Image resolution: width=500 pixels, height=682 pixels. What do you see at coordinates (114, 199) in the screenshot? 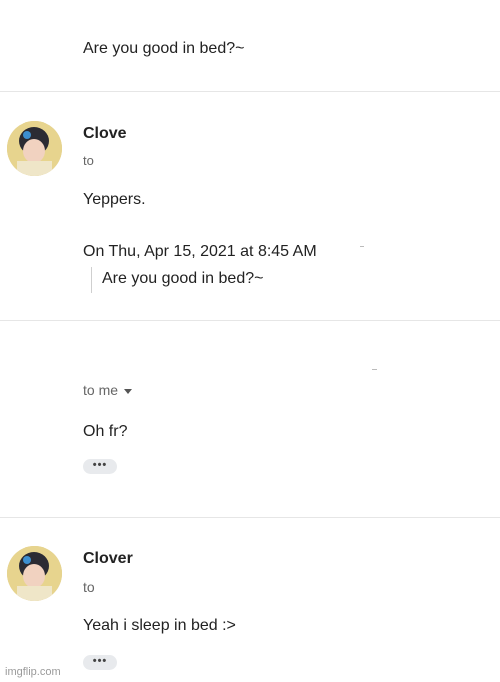
I see `message-body: Yeppers.` at bounding box center [114, 199].